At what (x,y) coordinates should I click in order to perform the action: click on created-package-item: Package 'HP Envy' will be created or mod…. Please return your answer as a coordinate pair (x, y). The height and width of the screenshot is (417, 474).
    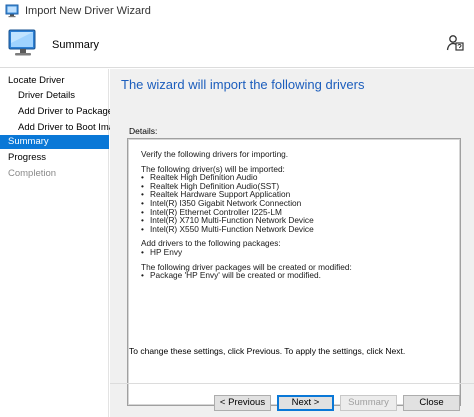
    Looking at the image, I should click on (300, 275).